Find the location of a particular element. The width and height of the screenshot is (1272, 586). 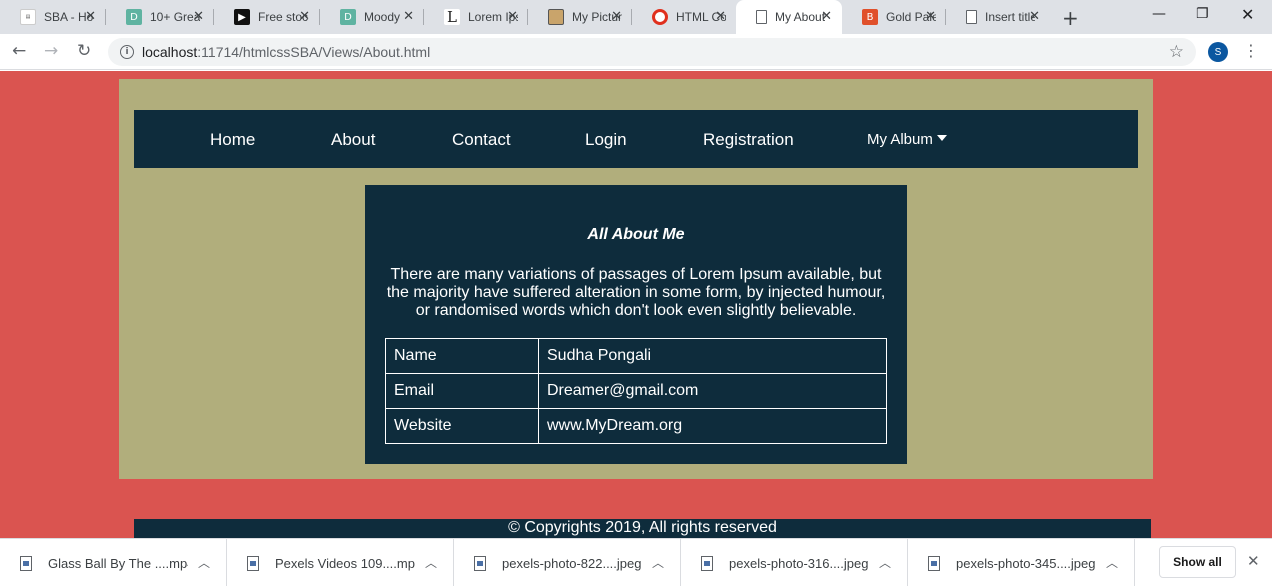

about-heading: All About Me is located at coordinates (636, 234).